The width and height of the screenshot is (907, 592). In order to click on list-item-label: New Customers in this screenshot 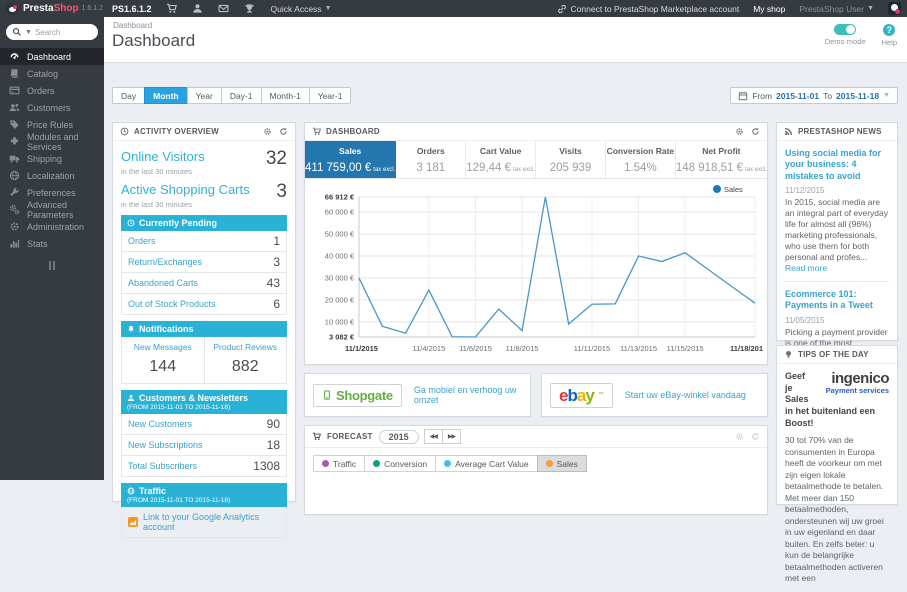, I will do `click(160, 424)`.